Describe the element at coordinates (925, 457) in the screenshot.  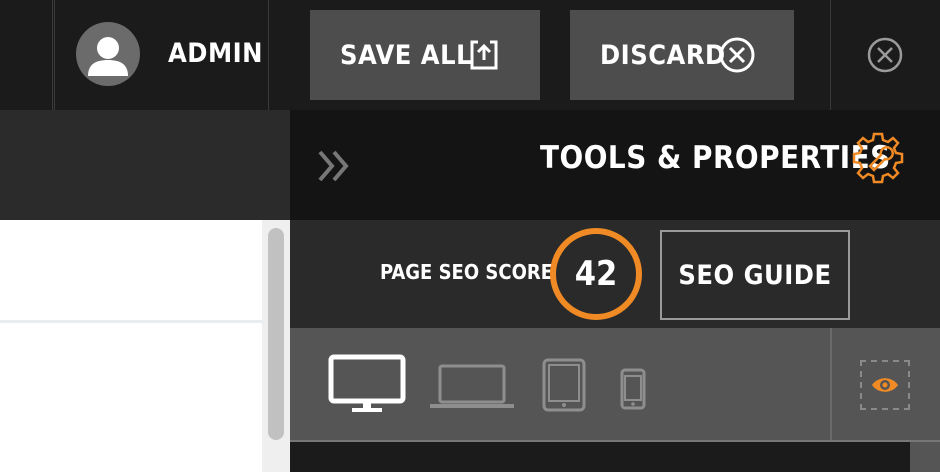
I see `panel-scroll-area` at that location.